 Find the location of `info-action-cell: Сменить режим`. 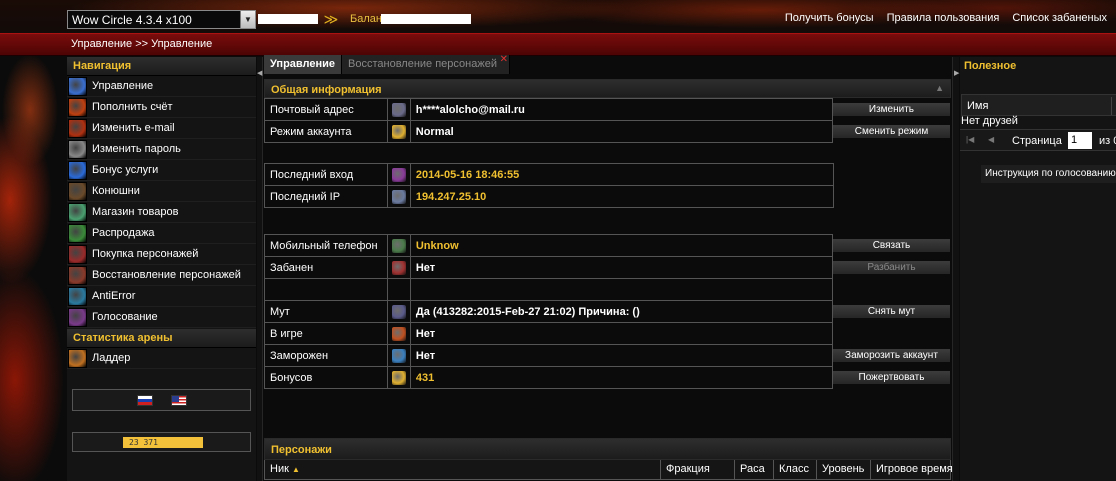

info-action-cell: Сменить режим is located at coordinates (891, 132).